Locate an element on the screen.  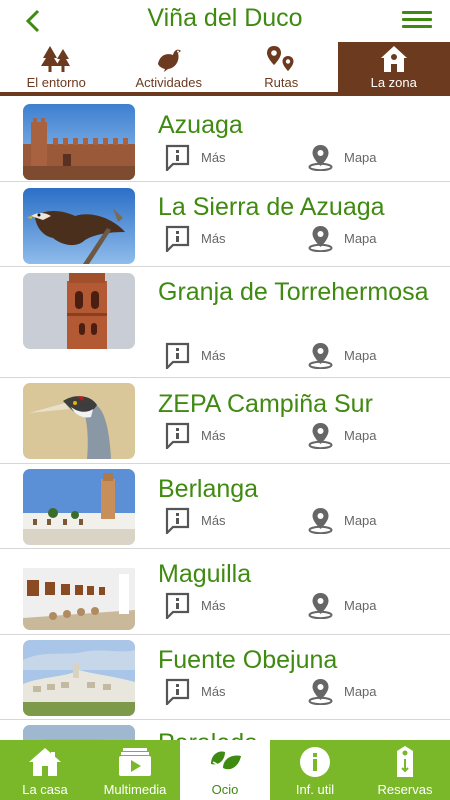
nav-la-casa: La casa is located at coordinates (45, 770).